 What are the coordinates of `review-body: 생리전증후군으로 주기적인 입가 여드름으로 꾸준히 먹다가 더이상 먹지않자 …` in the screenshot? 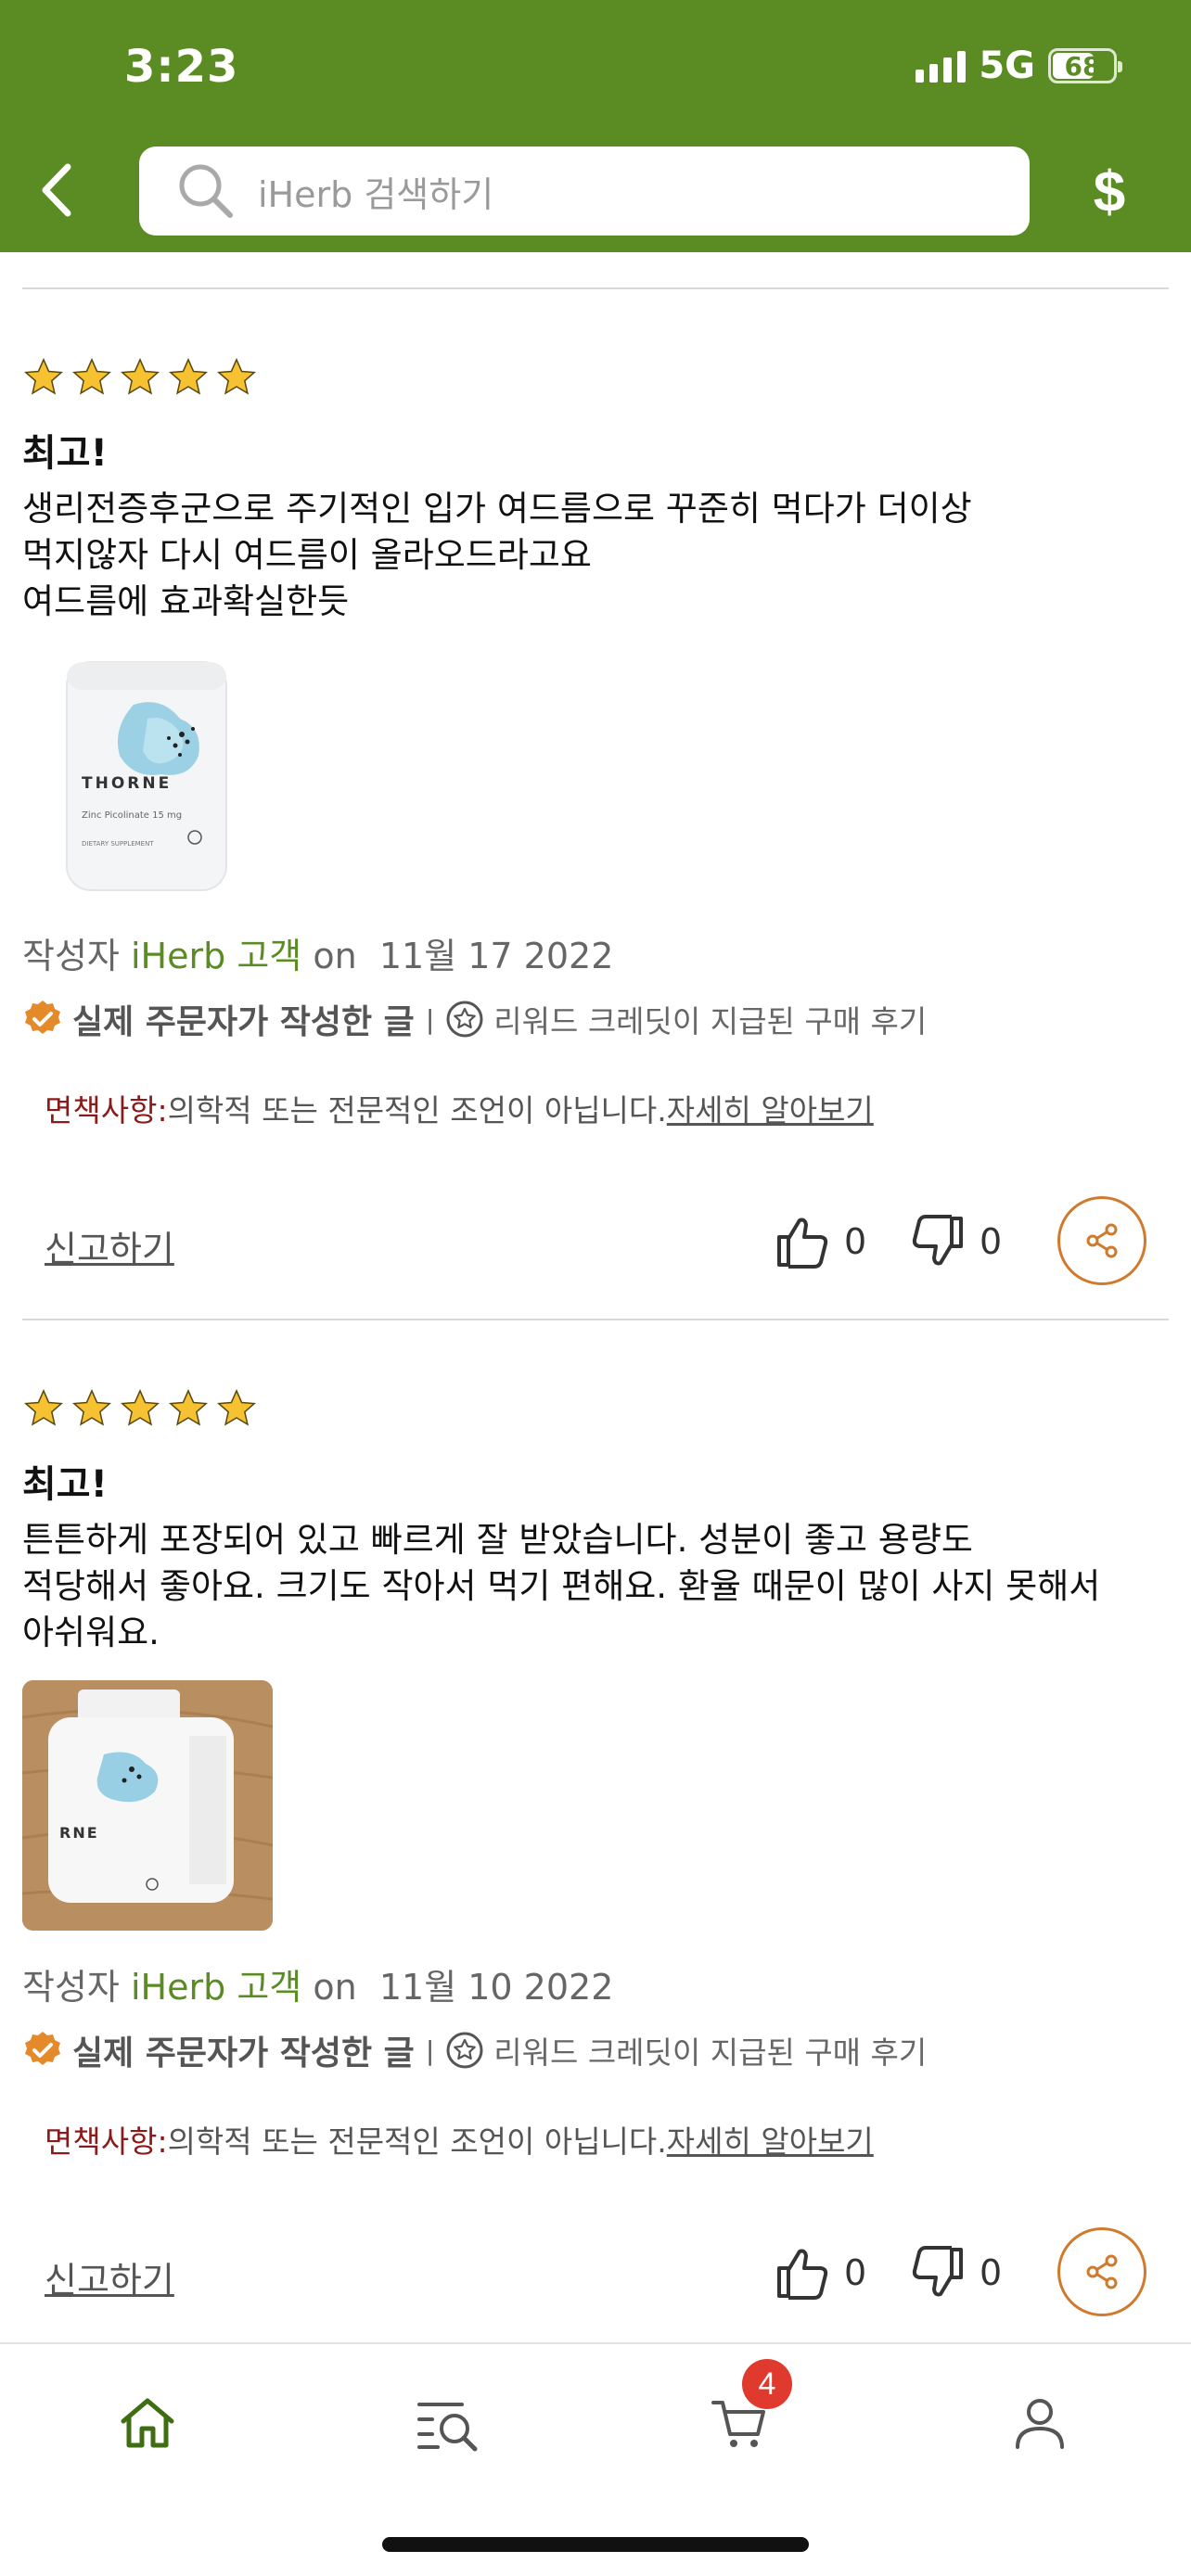 It's located at (595, 555).